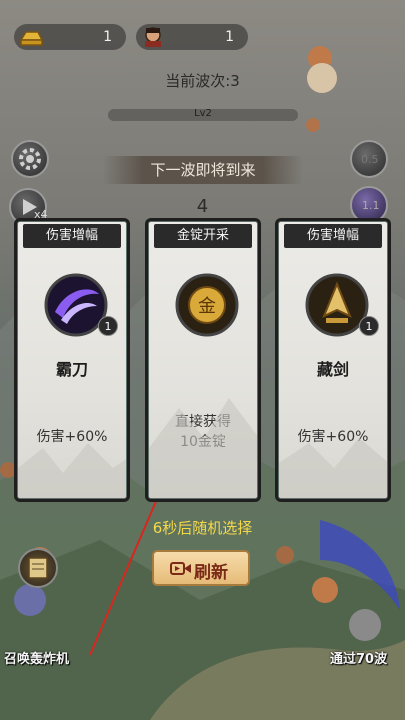 The height and width of the screenshot is (720, 405). Describe the element at coordinates (203, 236) in the screenshot. I see `card-title: 金锭开采` at that location.